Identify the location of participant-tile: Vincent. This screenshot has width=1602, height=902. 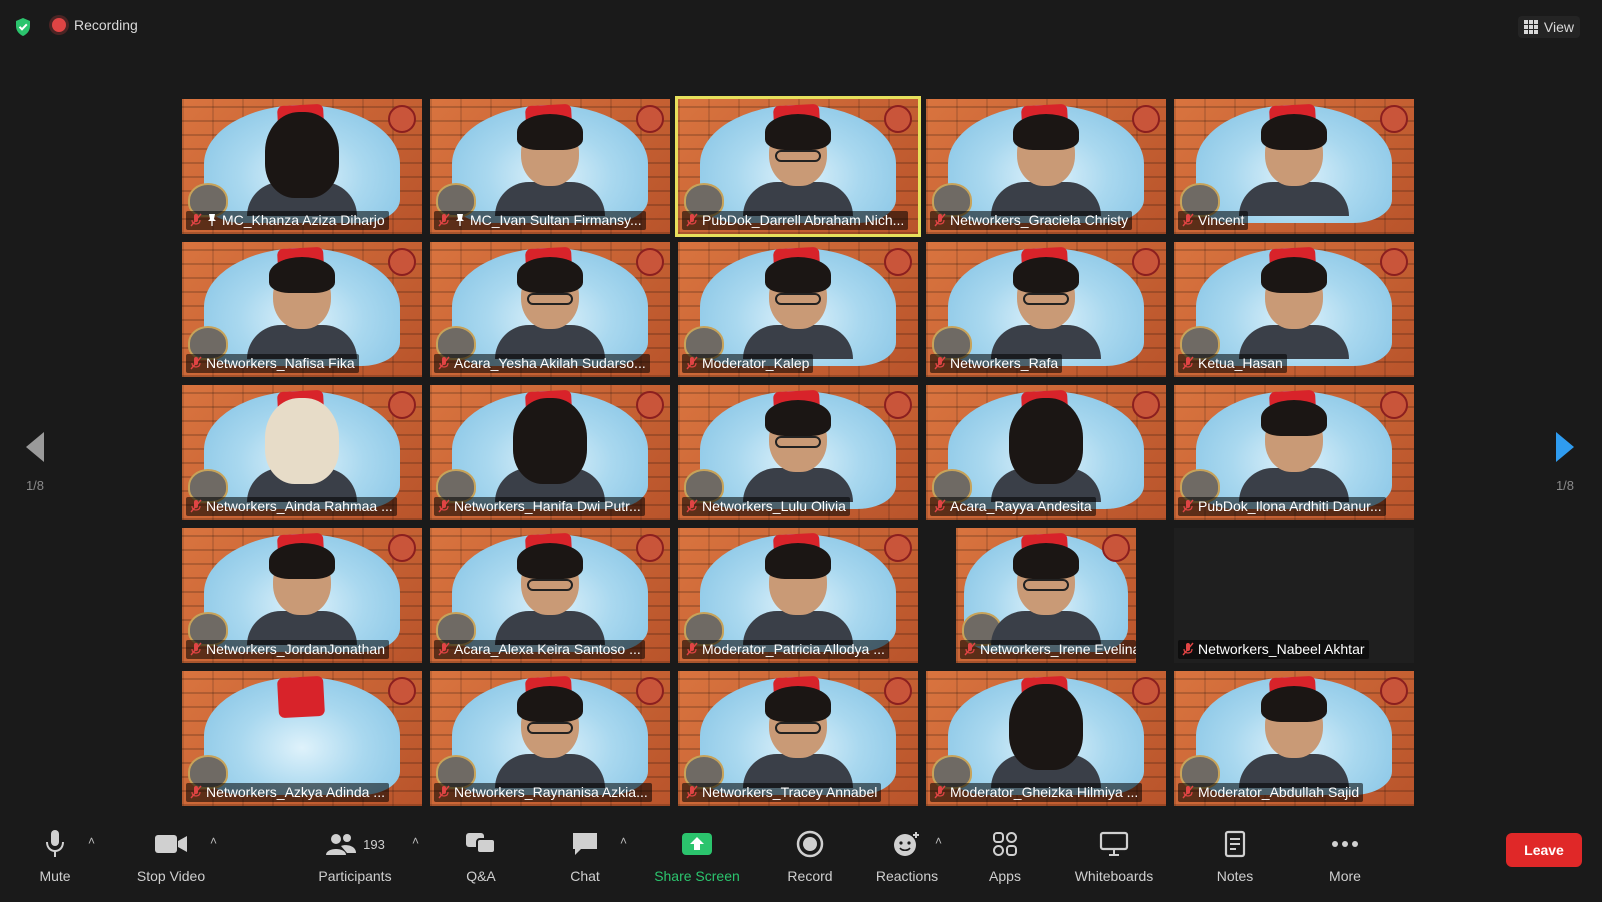
(1294, 166).